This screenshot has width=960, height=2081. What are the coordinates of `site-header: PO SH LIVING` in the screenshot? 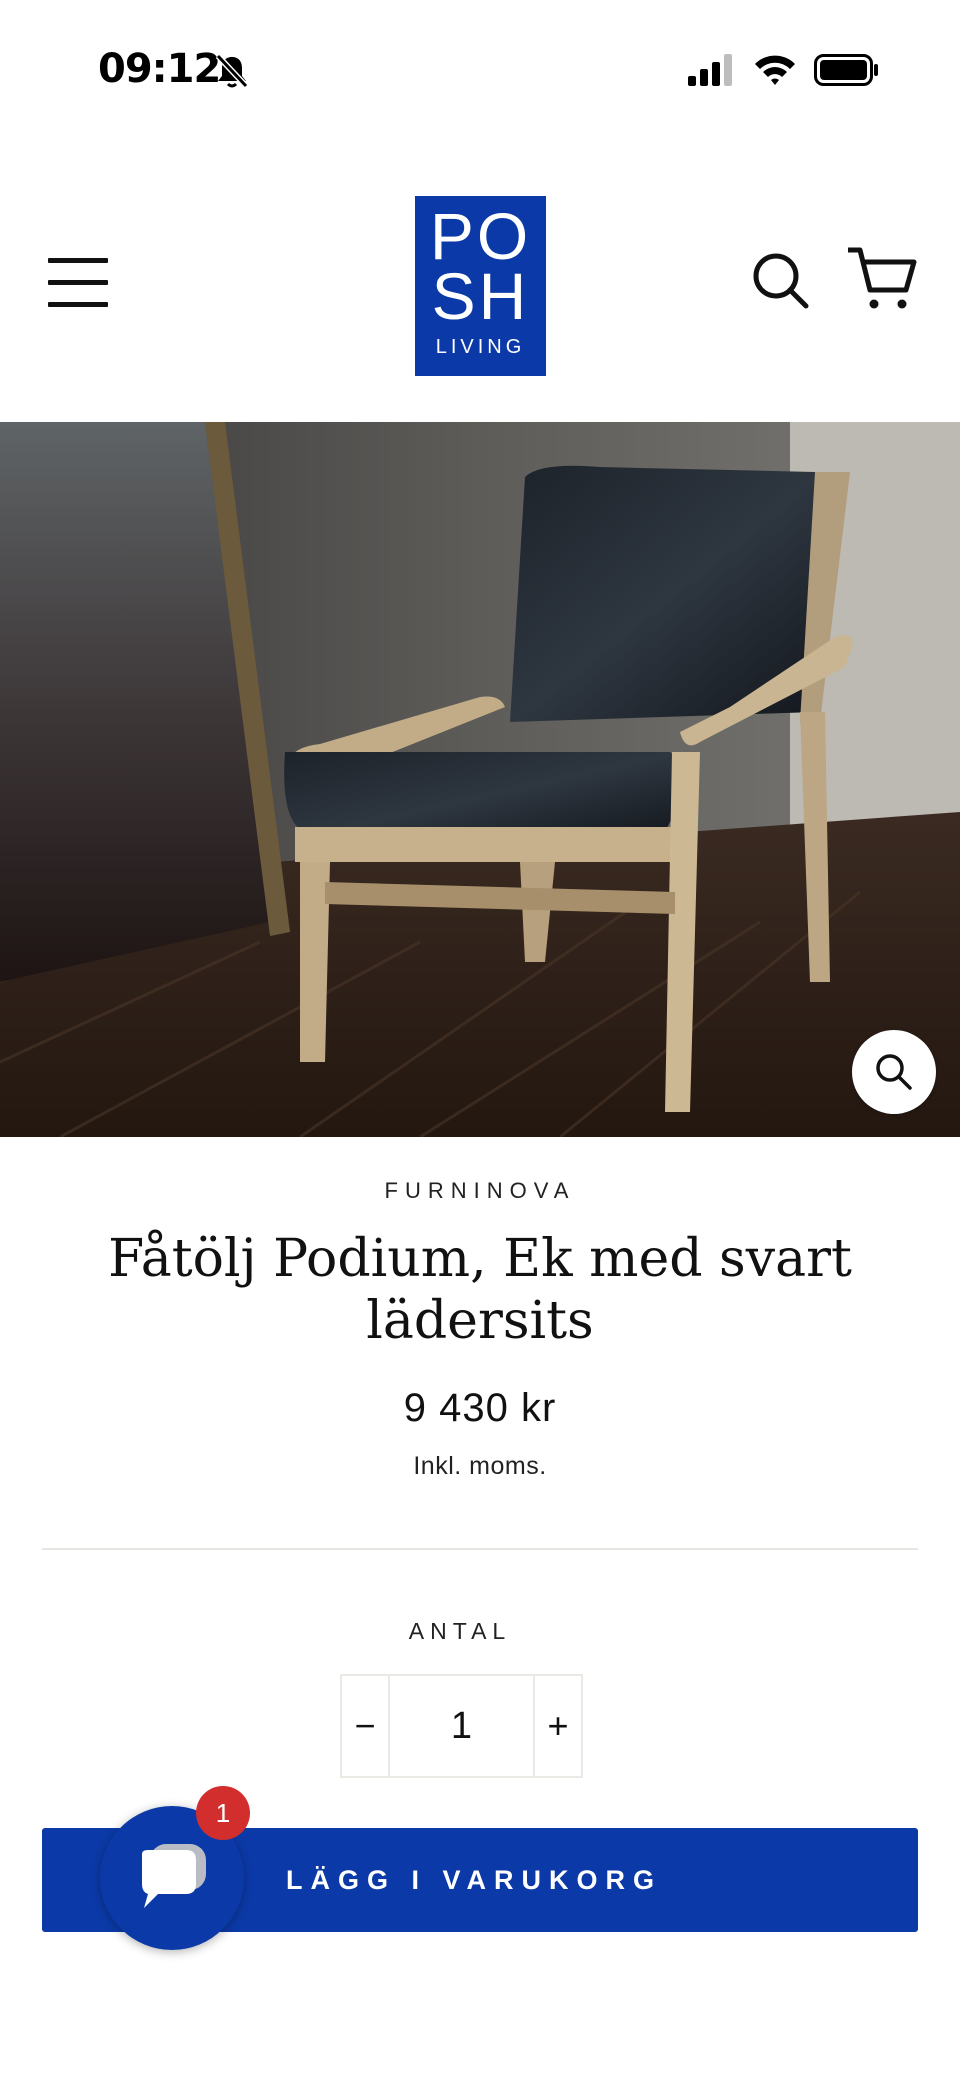 It's located at (480, 281).